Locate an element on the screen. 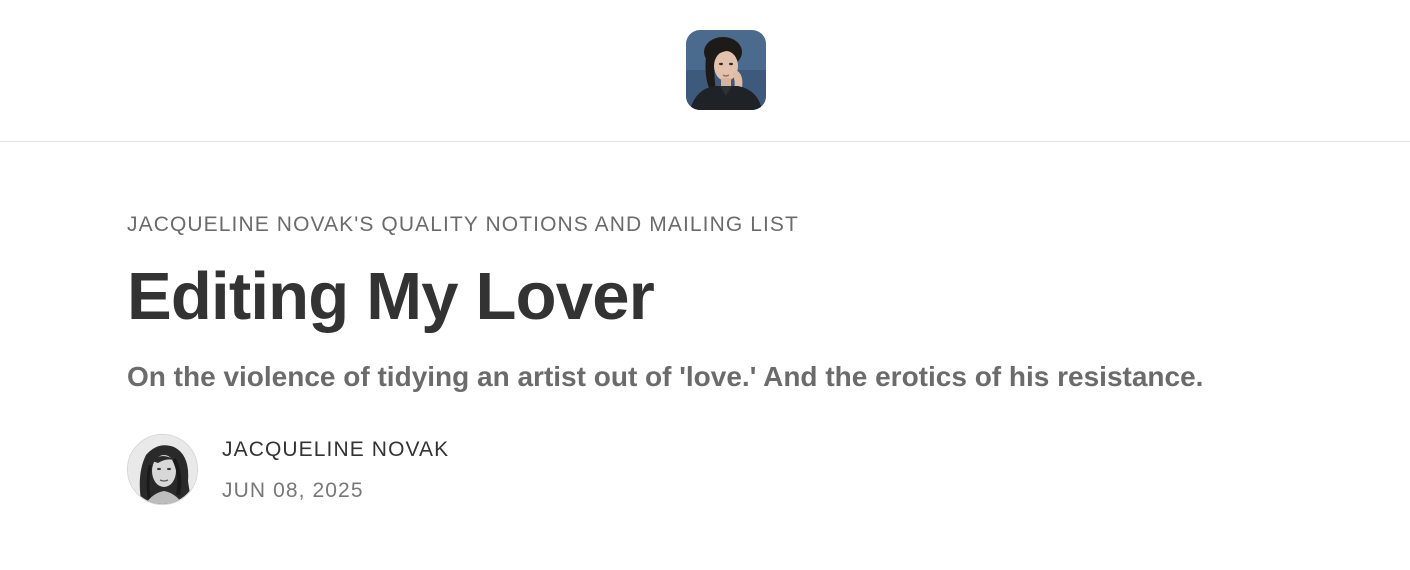  post-title: Editing My Lover is located at coordinates (391, 296).